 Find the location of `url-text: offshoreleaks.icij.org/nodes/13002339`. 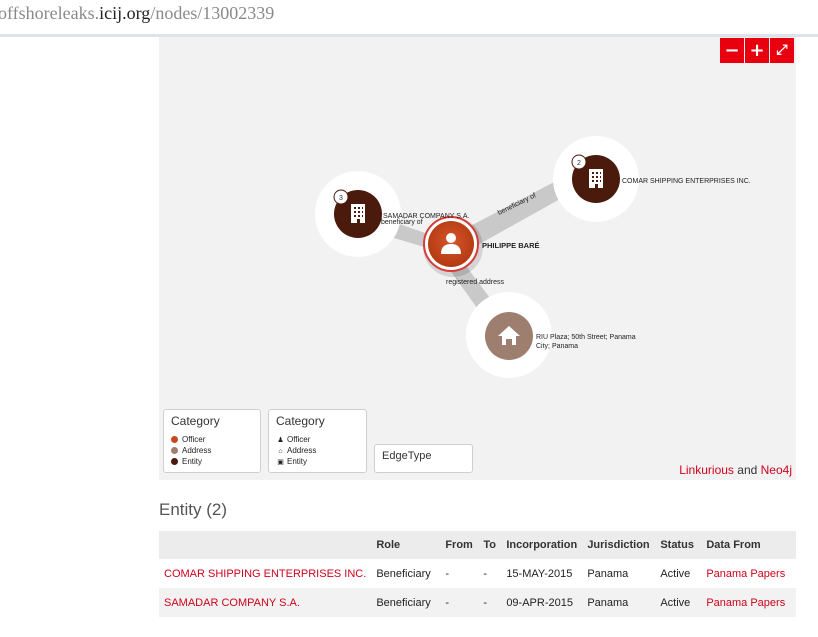

url-text: offshoreleaks.icij.org/nodes/13002339 is located at coordinates (137, 13).